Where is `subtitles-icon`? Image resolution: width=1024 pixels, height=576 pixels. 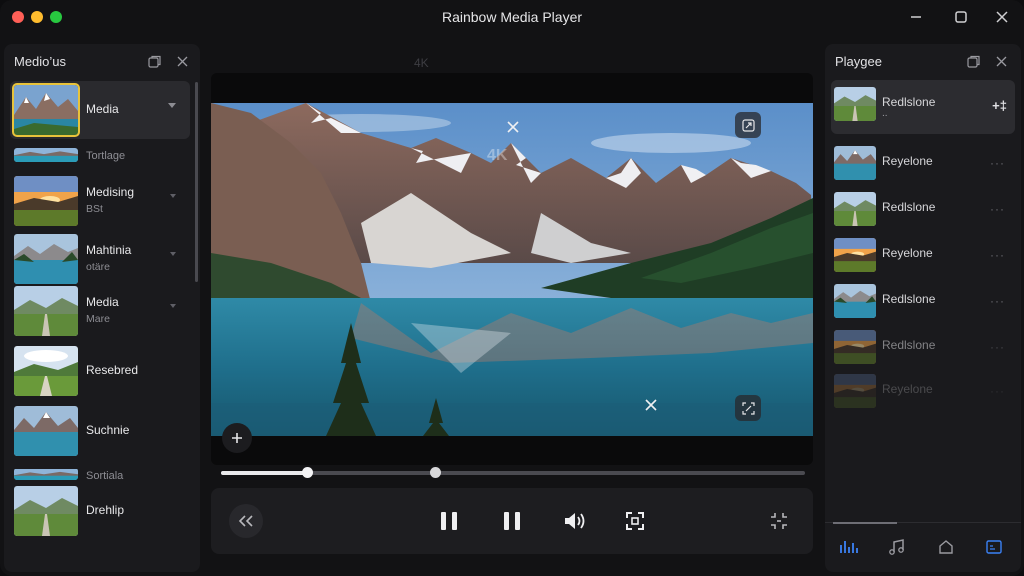
subtitles-icon is located at coordinates (994, 547).